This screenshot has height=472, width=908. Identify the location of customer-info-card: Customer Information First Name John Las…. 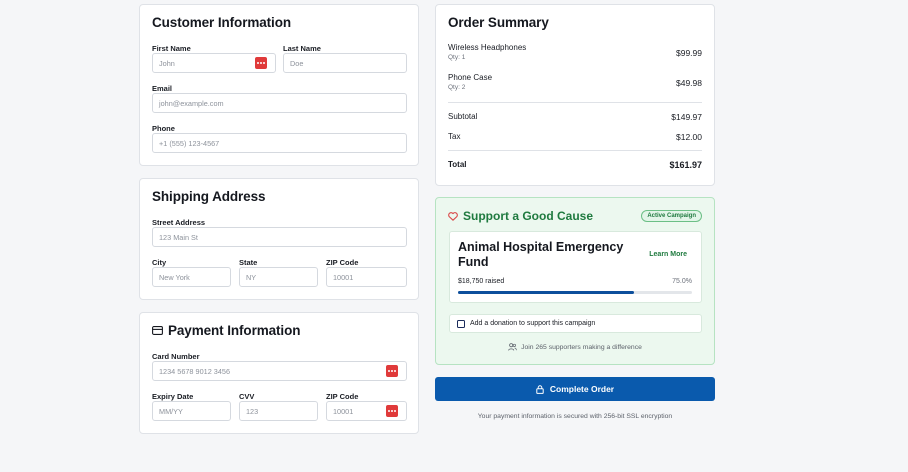
(279, 85).